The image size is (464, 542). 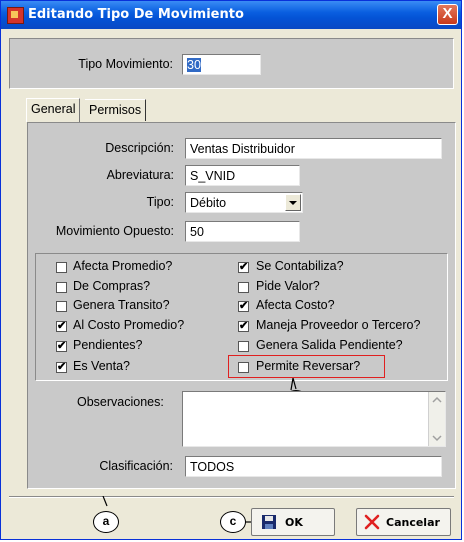 What do you see at coordinates (313, 148) in the screenshot?
I see `descripcion-field: Ventas Distribuidor` at bounding box center [313, 148].